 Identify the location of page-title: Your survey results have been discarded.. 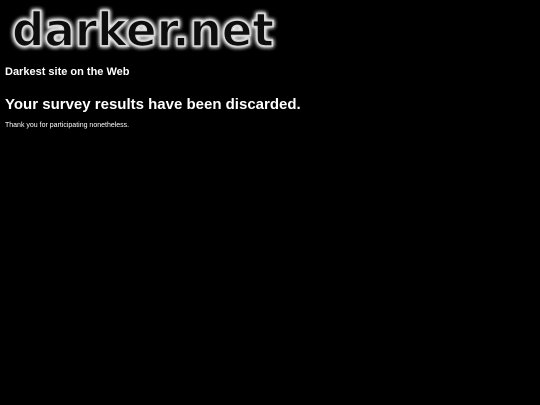
(153, 104).